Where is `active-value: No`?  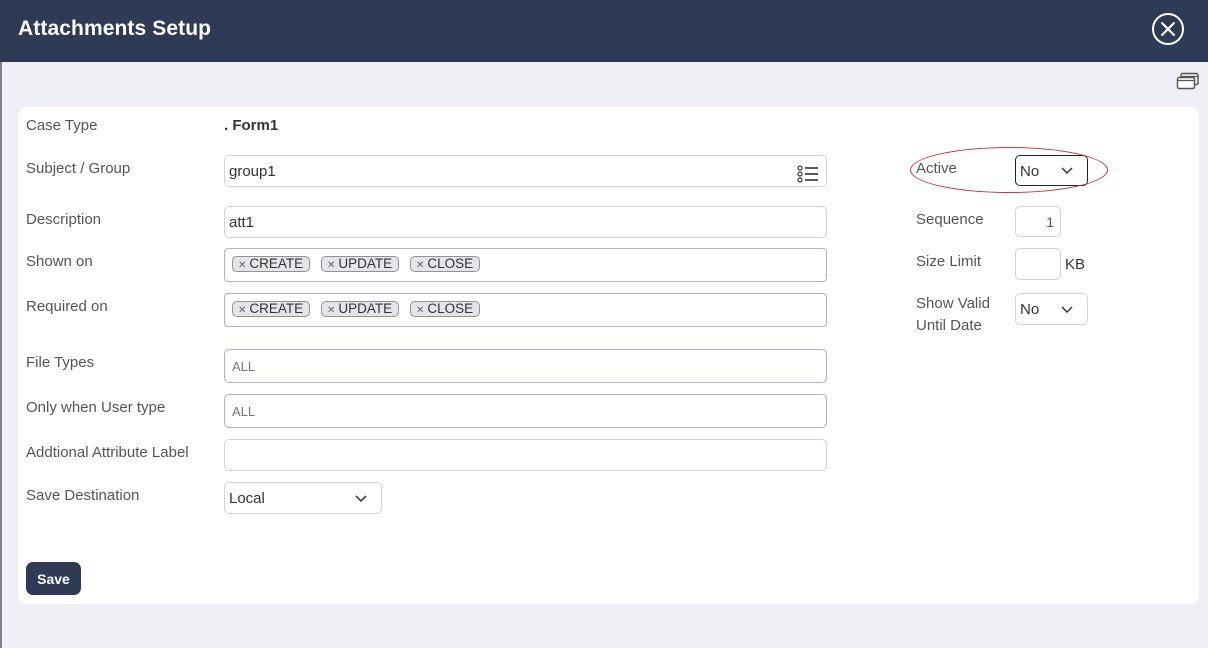 active-value: No is located at coordinates (1030, 171).